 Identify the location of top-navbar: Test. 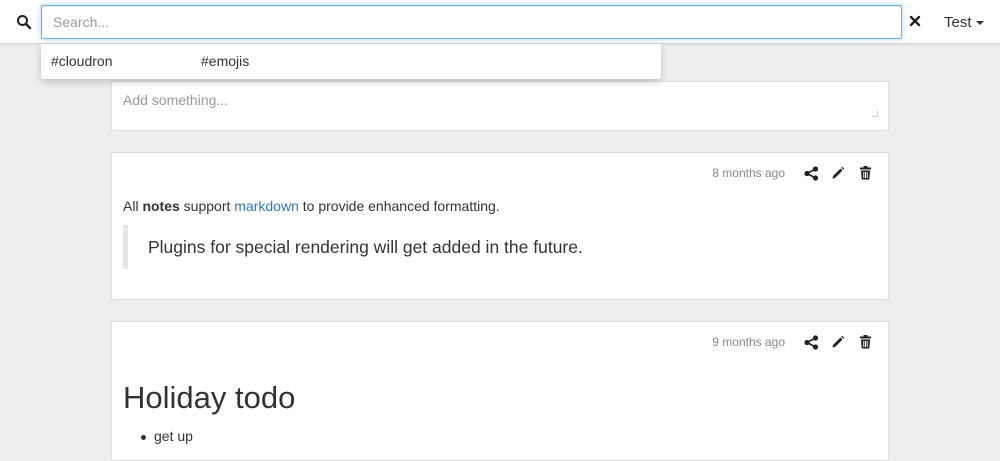
(500, 22).